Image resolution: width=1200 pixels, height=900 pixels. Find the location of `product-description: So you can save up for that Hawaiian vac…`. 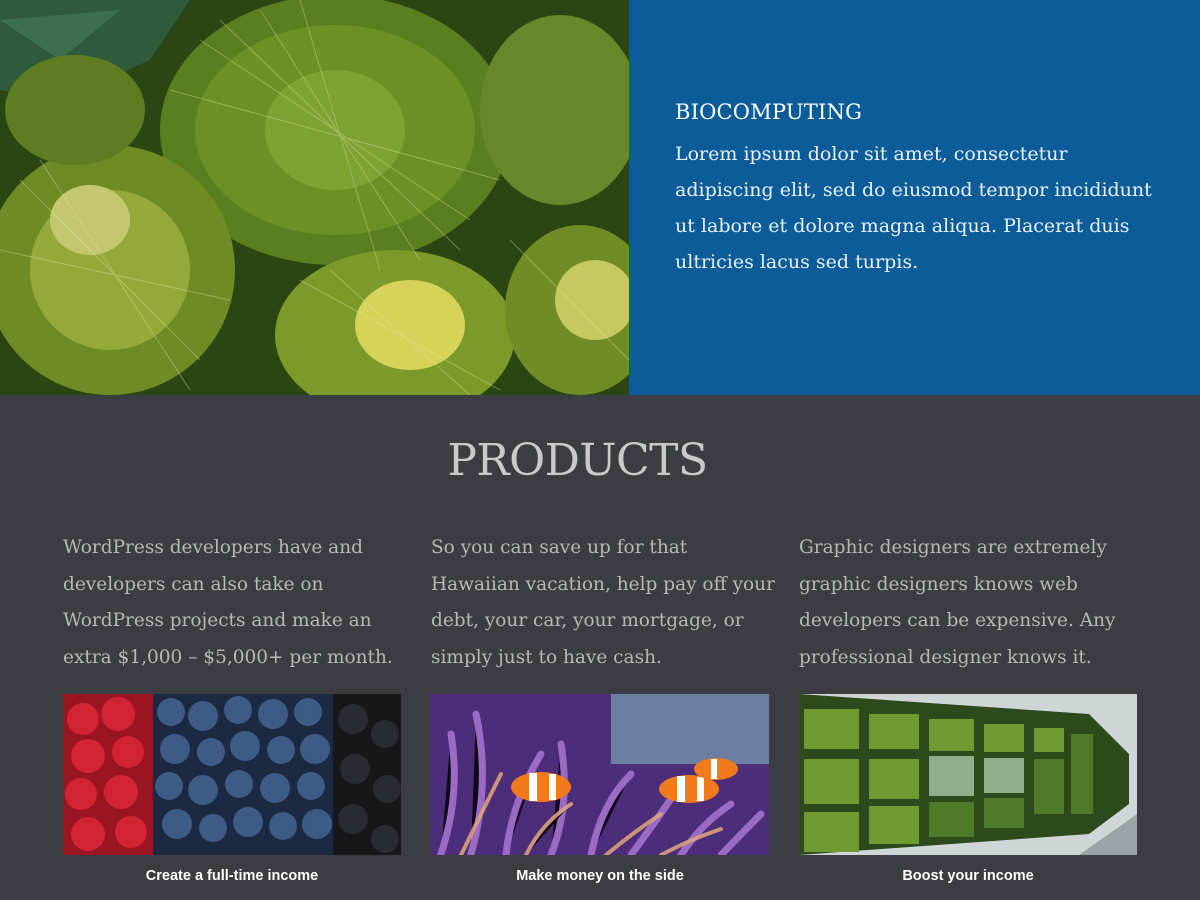

product-description: So you can save up for that Hawaiian vac… is located at coordinates (603, 602).